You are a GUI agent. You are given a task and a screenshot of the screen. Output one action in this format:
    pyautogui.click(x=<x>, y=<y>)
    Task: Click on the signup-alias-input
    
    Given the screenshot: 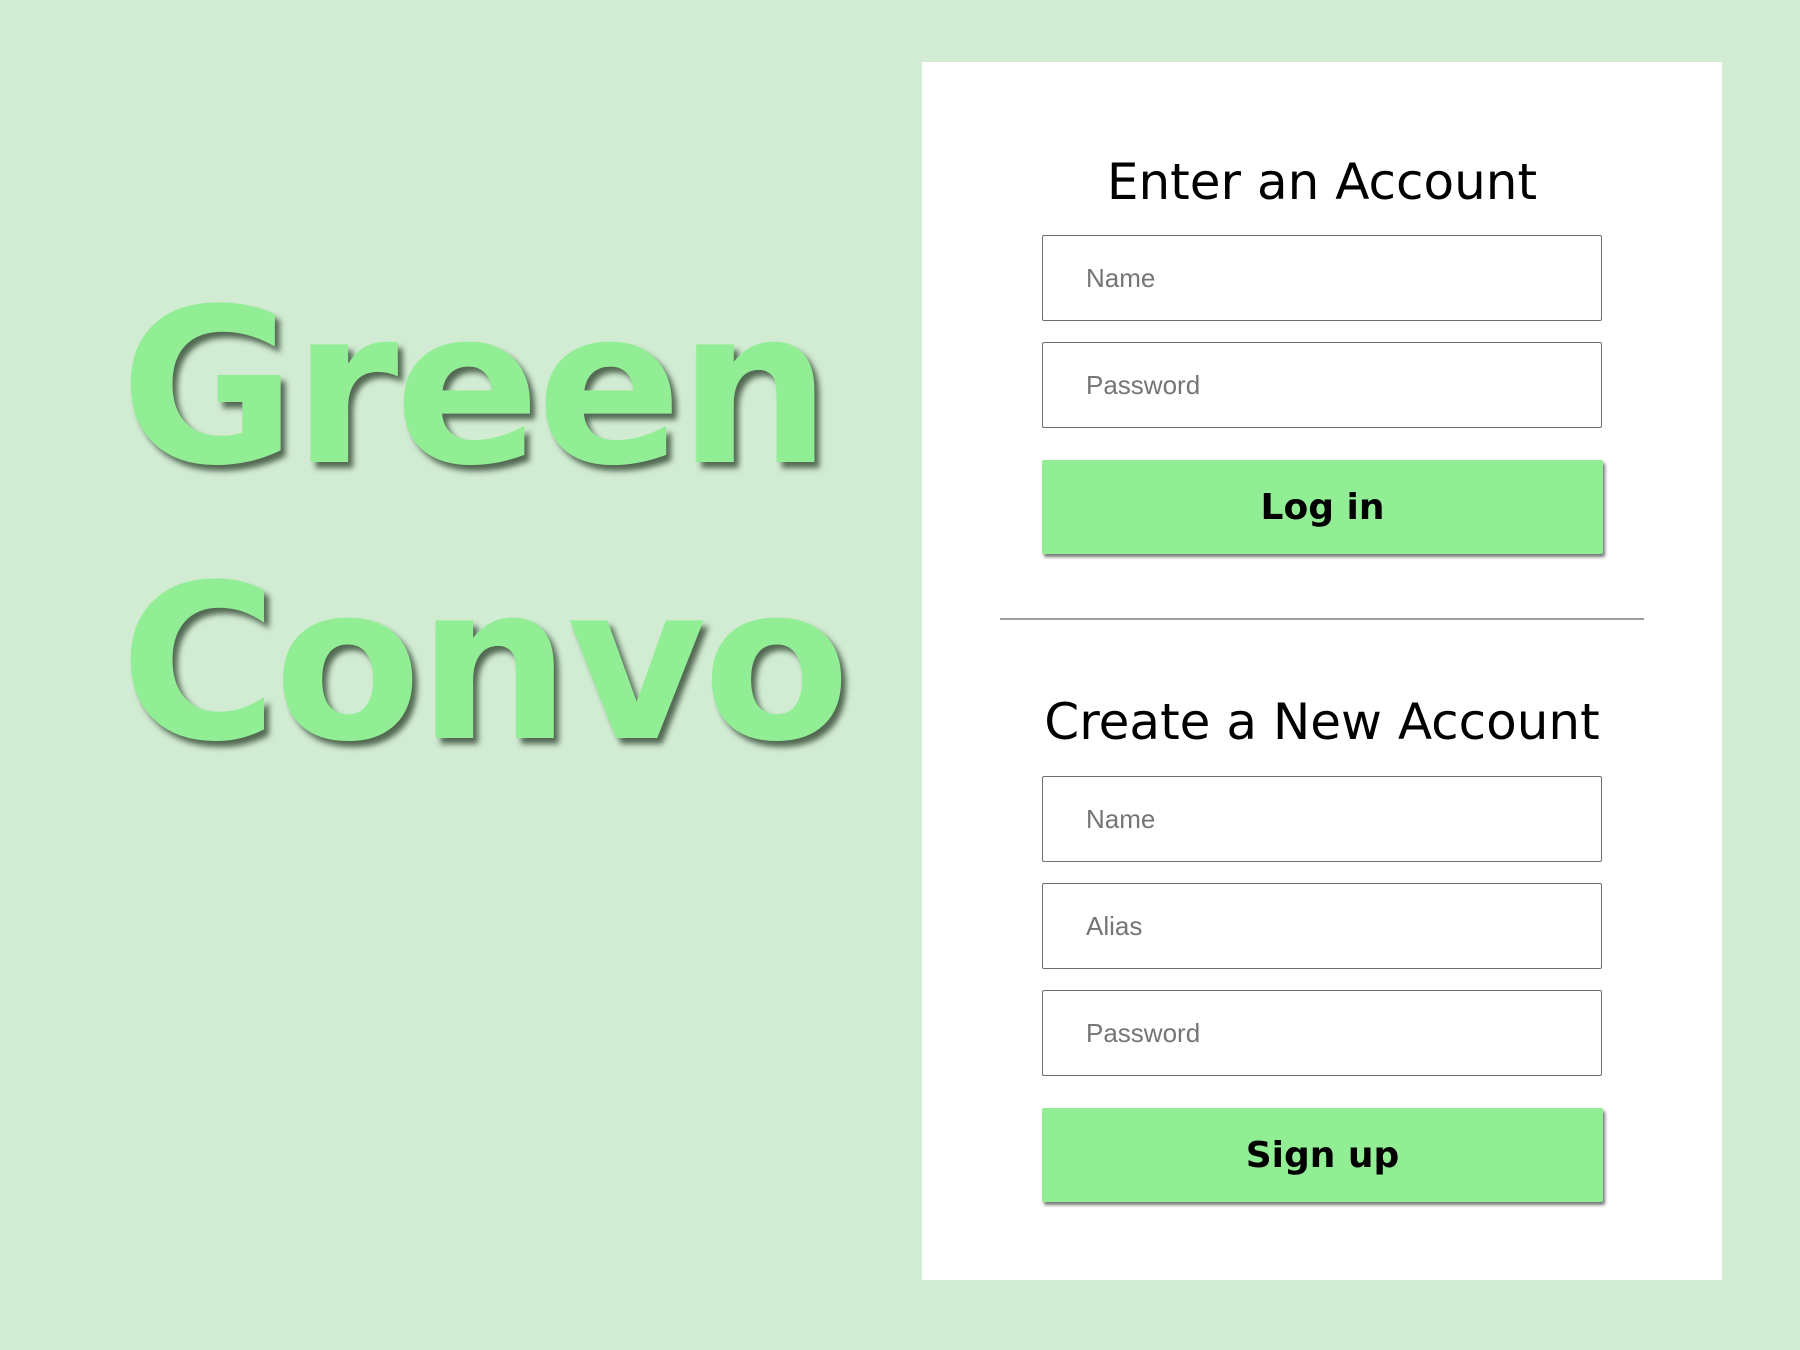 What is the action you would take?
    pyautogui.click(x=1322, y=926)
    